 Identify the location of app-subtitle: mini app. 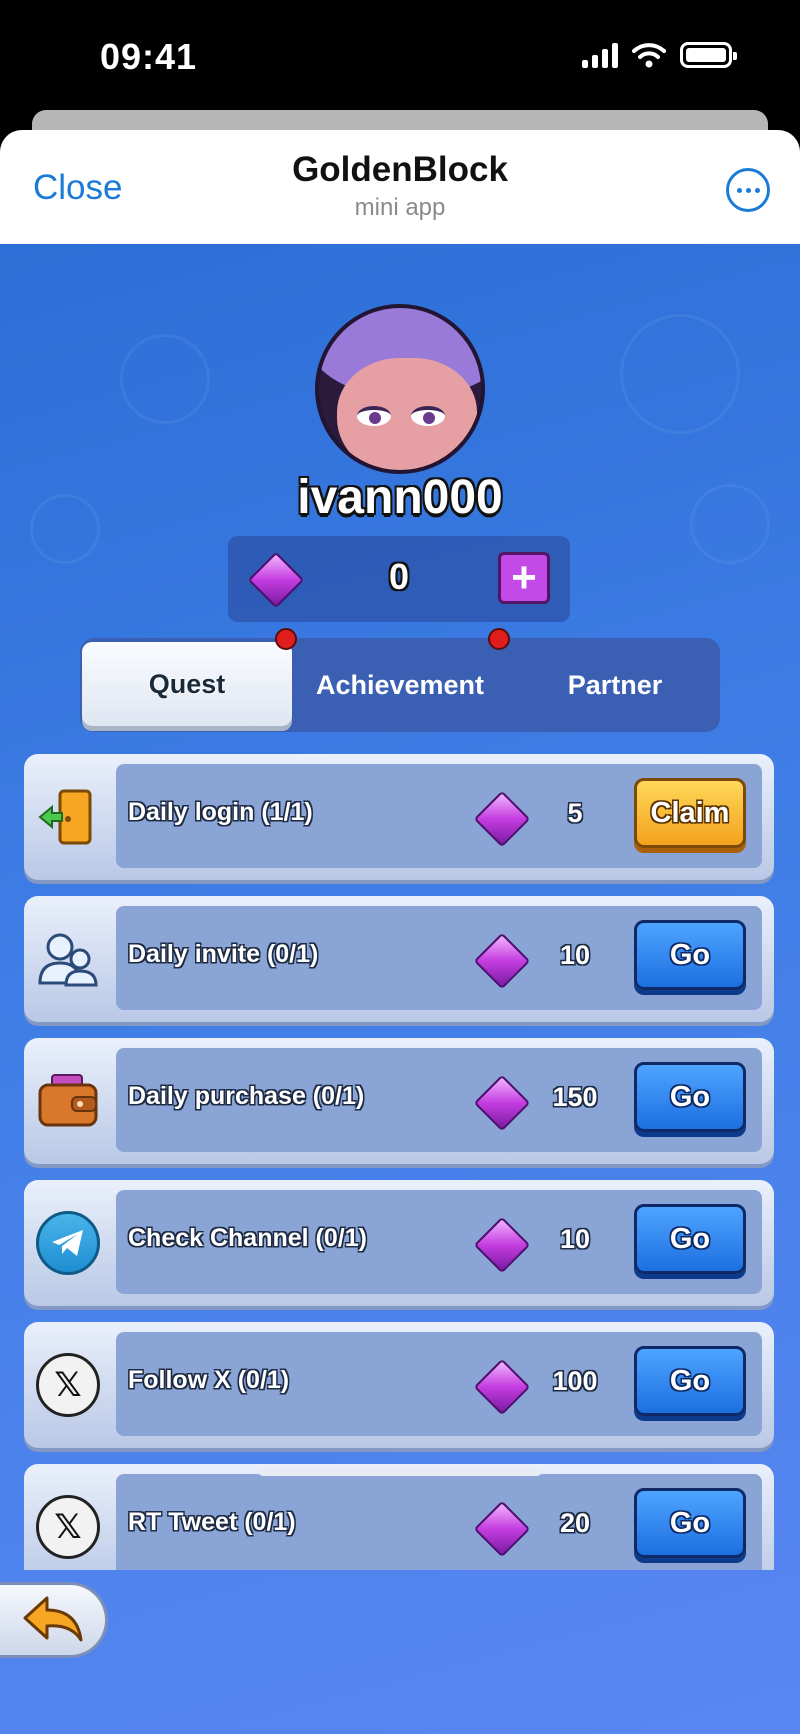
(400, 207).